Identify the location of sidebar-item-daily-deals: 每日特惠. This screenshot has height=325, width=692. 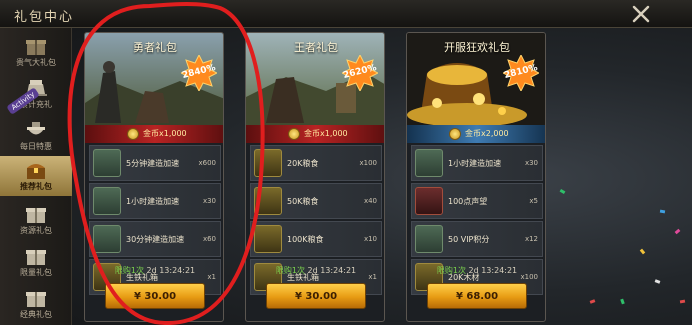
(36, 136).